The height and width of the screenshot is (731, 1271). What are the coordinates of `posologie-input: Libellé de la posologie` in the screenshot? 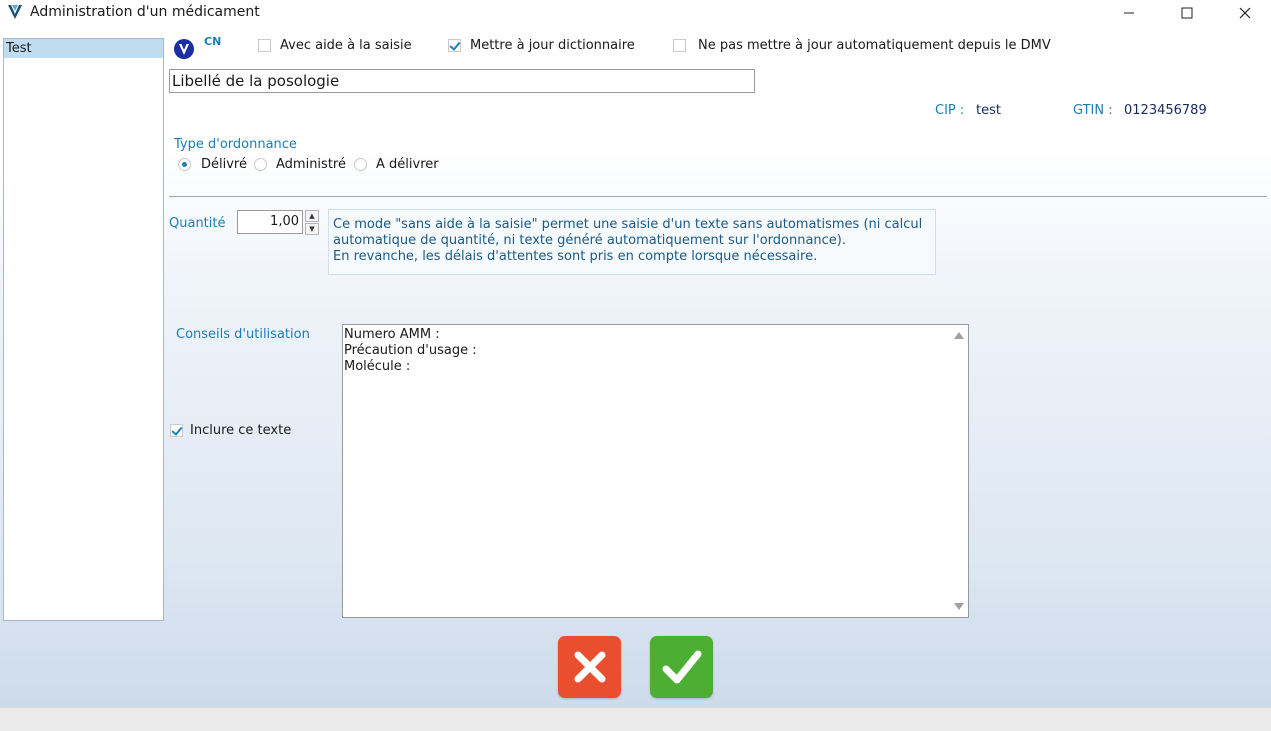 It's located at (462, 81).